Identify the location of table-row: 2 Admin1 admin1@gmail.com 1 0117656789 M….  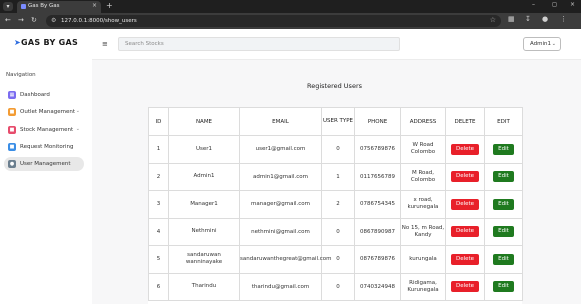
(335, 176).